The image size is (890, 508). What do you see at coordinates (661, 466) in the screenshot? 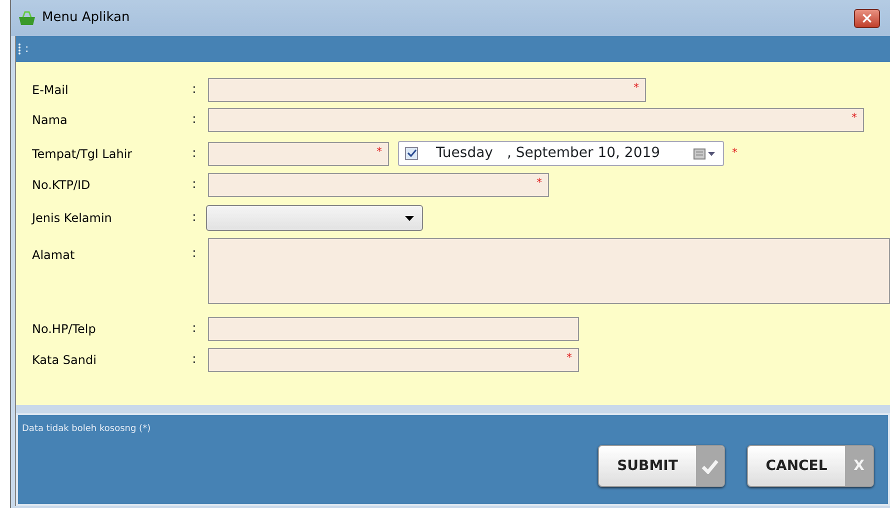
I see `submit-button: SUBMIT` at bounding box center [661, 466].